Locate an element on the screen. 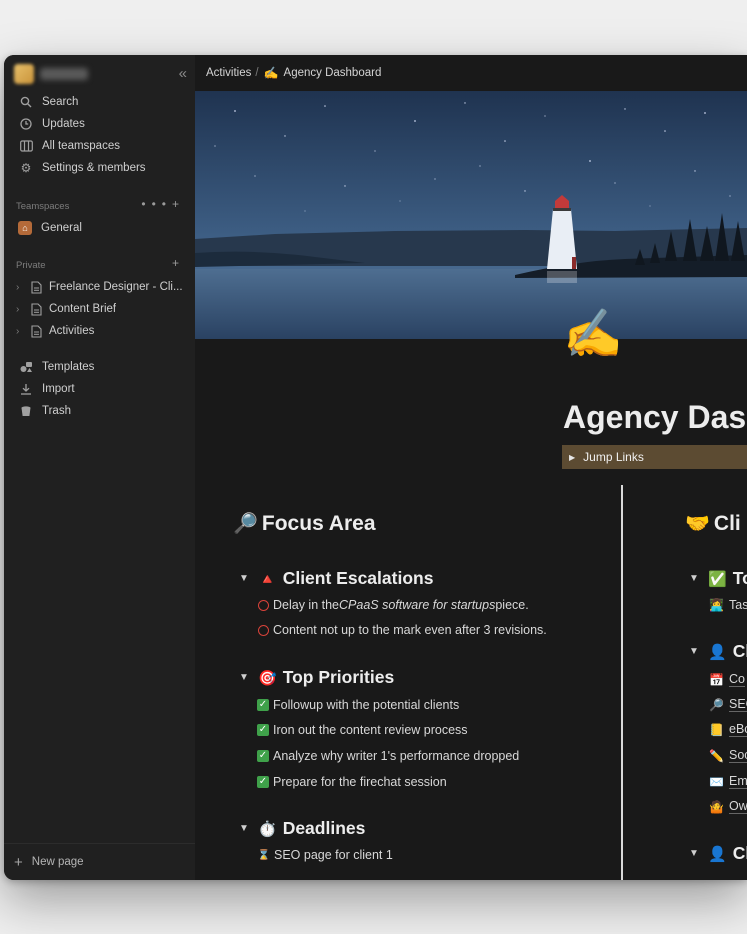  nav-import: Import is located at coordinates (99, 389).